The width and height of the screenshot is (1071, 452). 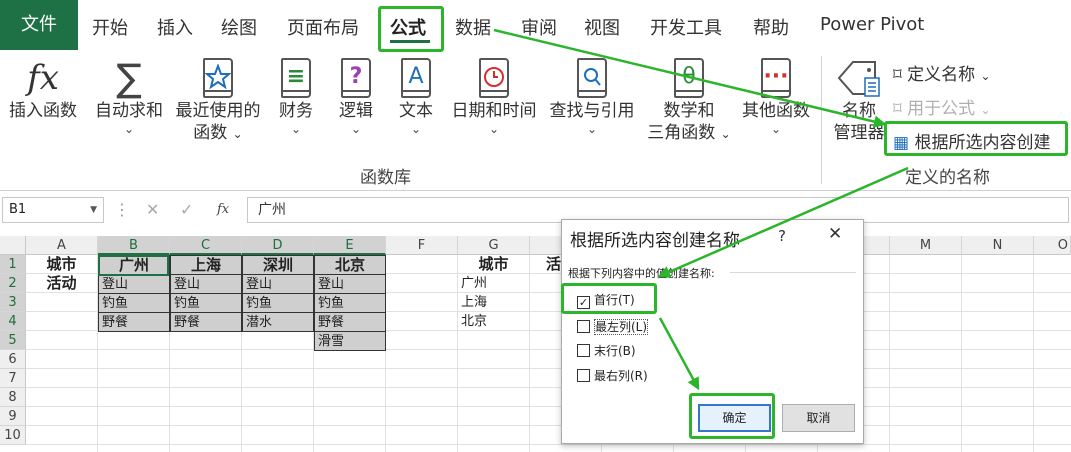 What do you see at coordinates (206, 265) in the screenshot?
I see `cell-c1: 上海` at bounding box center [206, 265].